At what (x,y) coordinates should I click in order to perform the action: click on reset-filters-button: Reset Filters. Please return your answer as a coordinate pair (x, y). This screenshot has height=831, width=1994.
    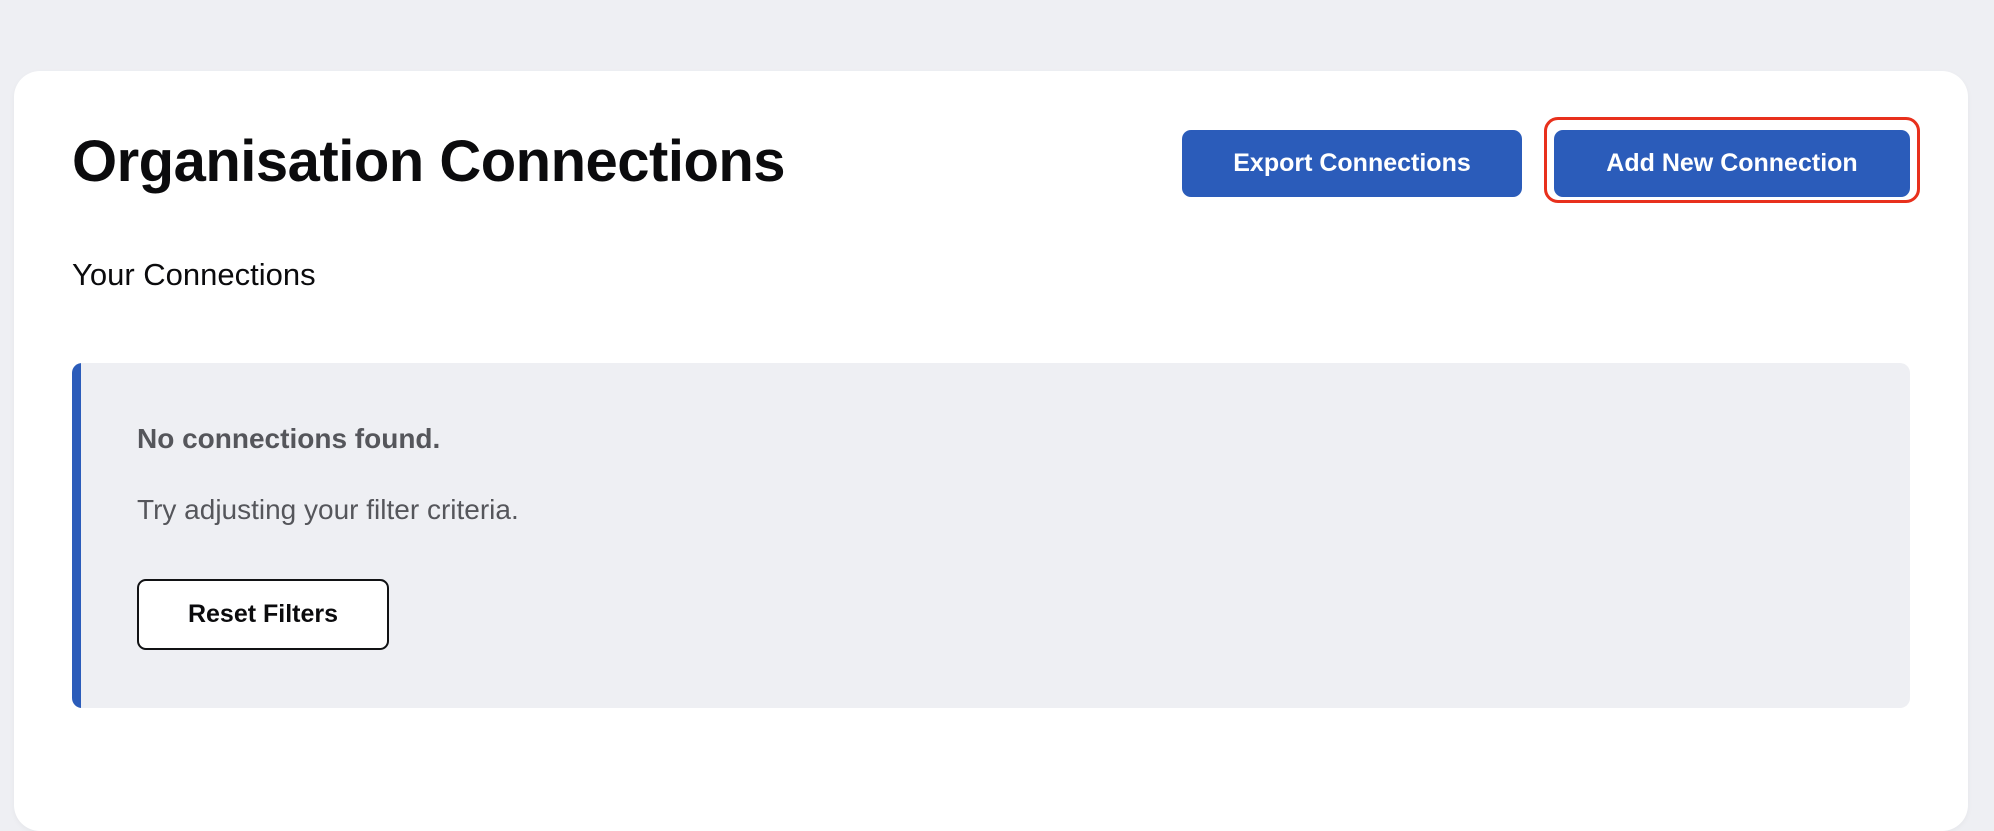
    Looking at the image, I should click on (263, 614).